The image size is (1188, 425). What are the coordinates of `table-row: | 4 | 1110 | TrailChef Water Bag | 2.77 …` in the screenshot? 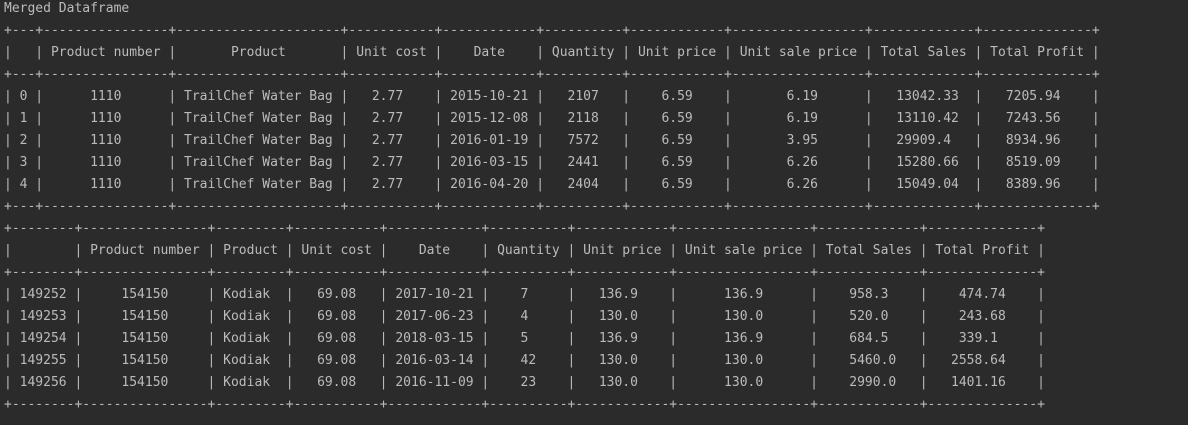 It's located at (552, 184).